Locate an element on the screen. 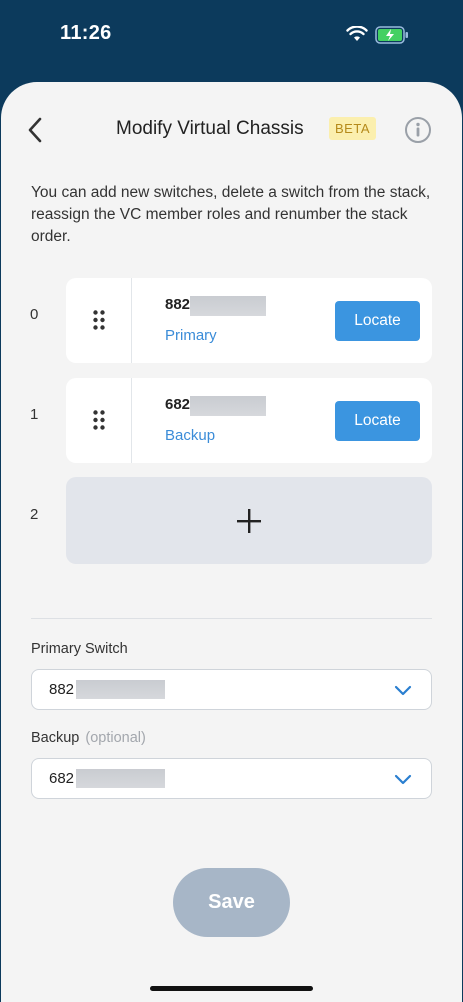  status-time: 11:26 is located at coordinates (86, 33).